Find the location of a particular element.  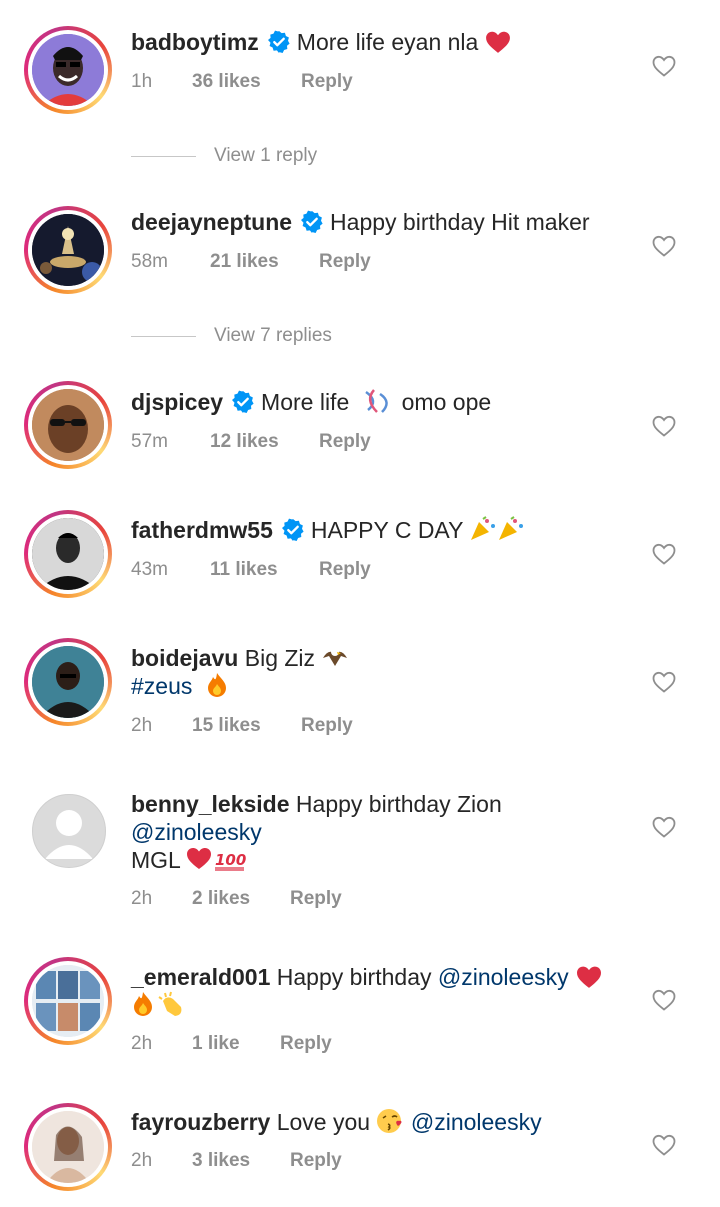

kiss-emoji is located at coordinates (389, 1121).